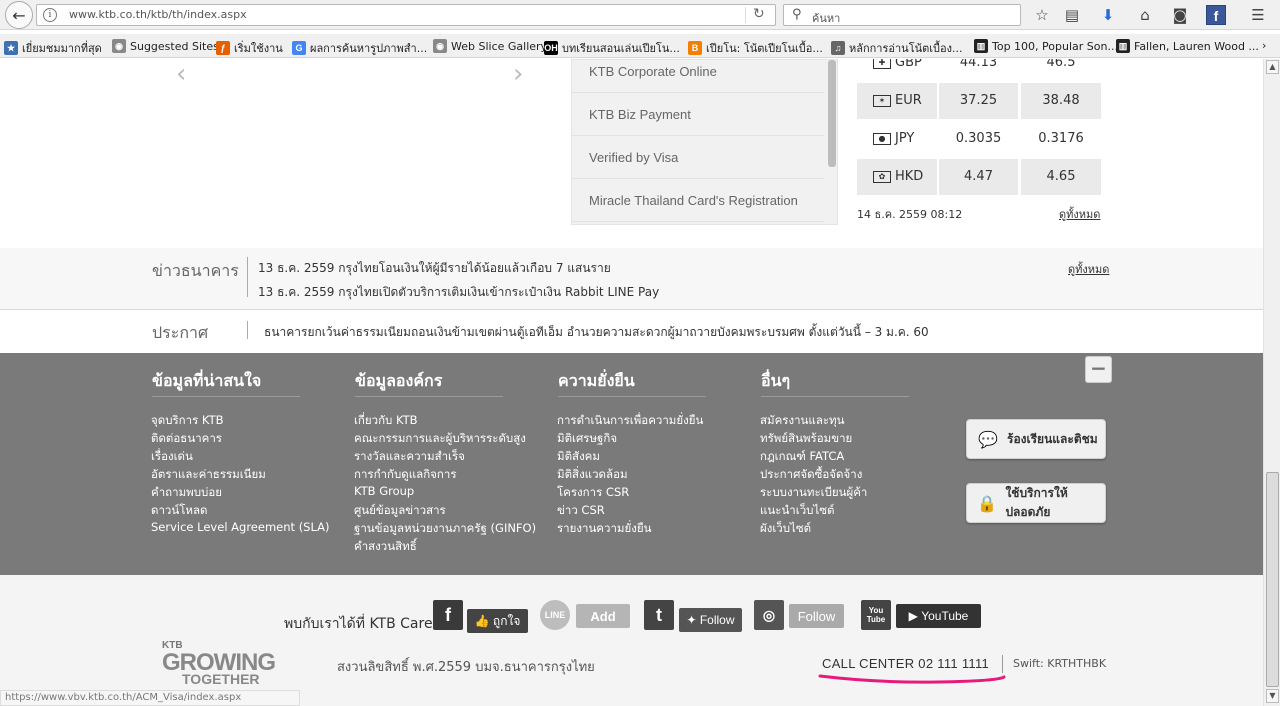 Image resolution: width=1280 pixels, height=706 pixels. I want to click on footer-link: มิติเศรษฐกิจ, so click(587, 439).